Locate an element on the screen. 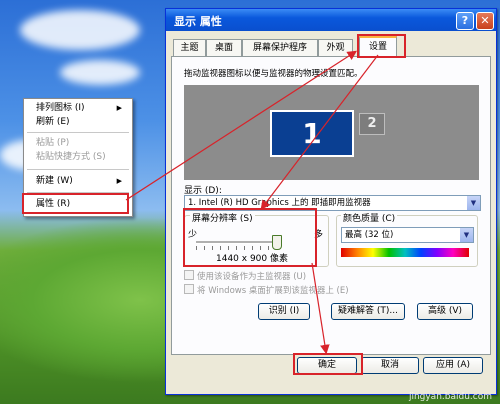  tab-desktop: 桌面 is located at coordinates (224, 47).